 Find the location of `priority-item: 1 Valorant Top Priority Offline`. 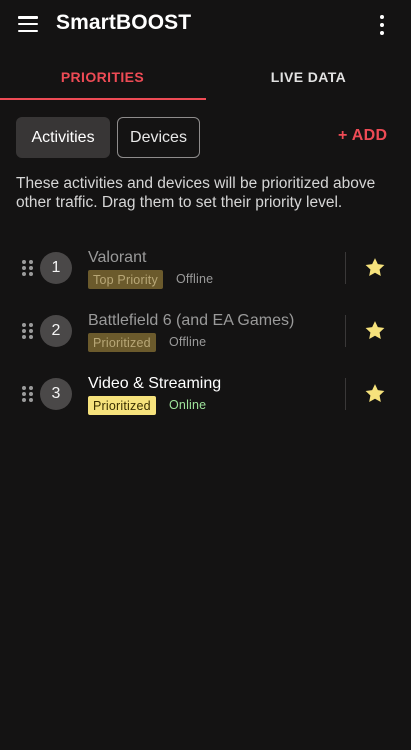

priority-item: 1 Valorant Top Priority Offline is located at coordinates (205, 268).